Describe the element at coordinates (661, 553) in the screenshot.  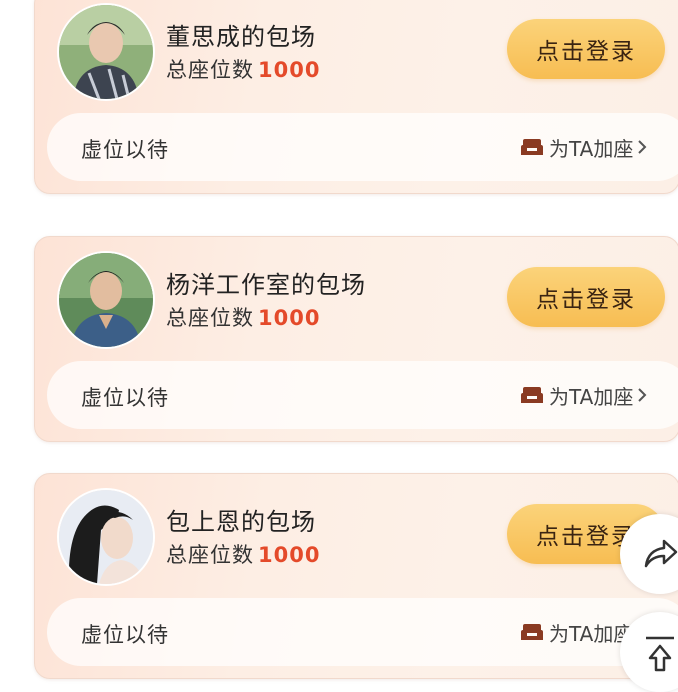
I see `share-arrow-icon` at that location.